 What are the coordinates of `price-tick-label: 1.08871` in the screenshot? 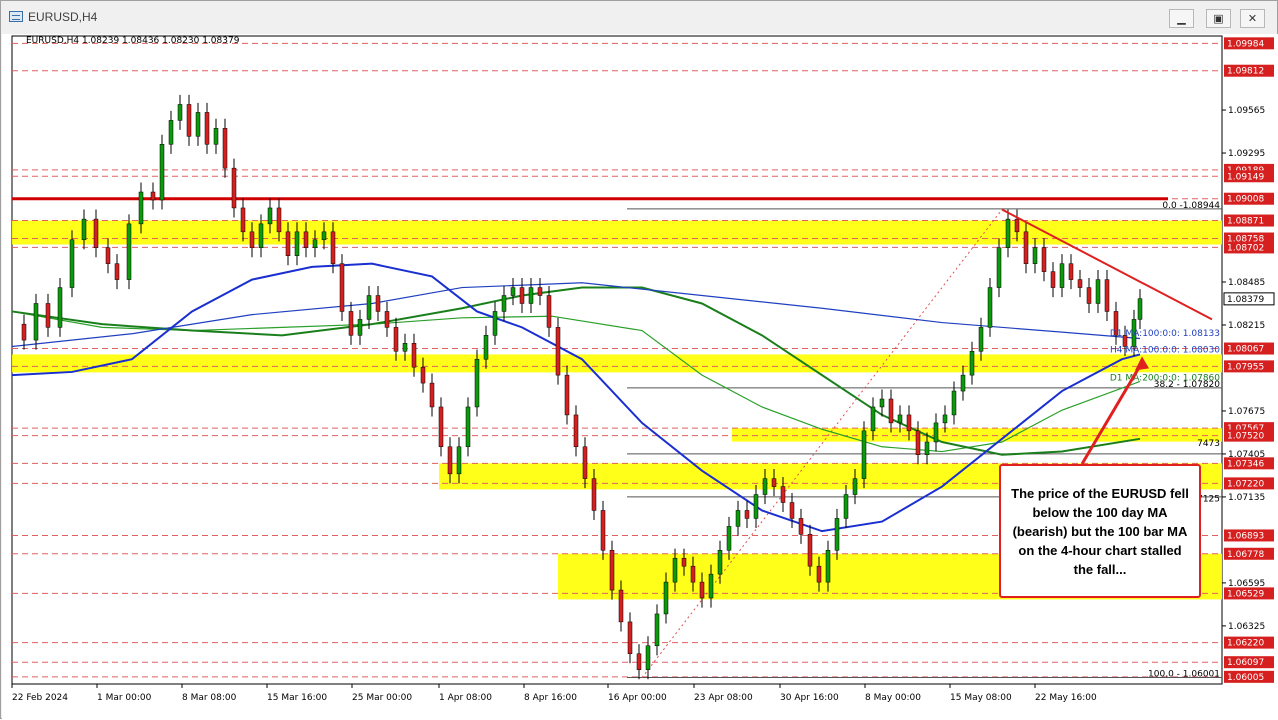 It's located at (1245, 222).